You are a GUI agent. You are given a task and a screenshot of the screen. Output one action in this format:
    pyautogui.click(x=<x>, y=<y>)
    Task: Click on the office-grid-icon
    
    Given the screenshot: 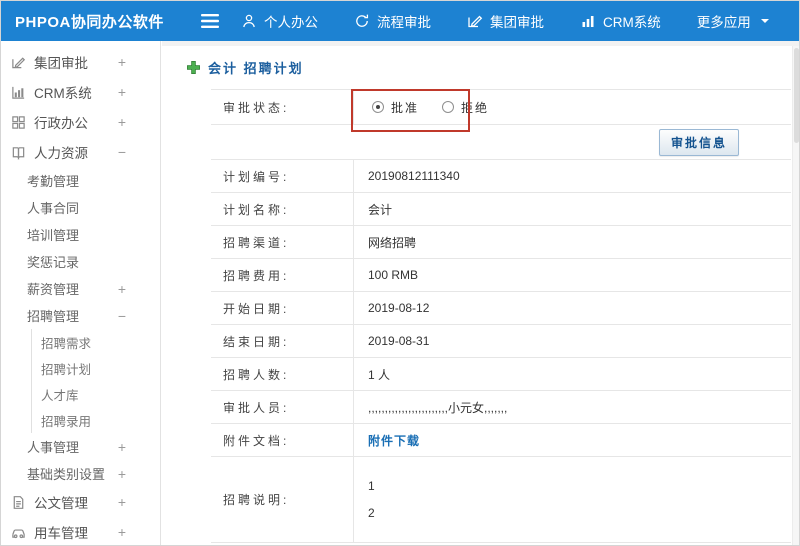 What is the action you would take?
    pyautogui.click(x=18, y=122)
    